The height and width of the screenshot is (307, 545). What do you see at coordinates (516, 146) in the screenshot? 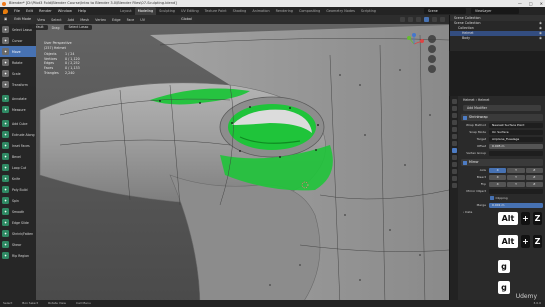
I see `offset-field: 0.005 m` at bounding box center [516, 146].